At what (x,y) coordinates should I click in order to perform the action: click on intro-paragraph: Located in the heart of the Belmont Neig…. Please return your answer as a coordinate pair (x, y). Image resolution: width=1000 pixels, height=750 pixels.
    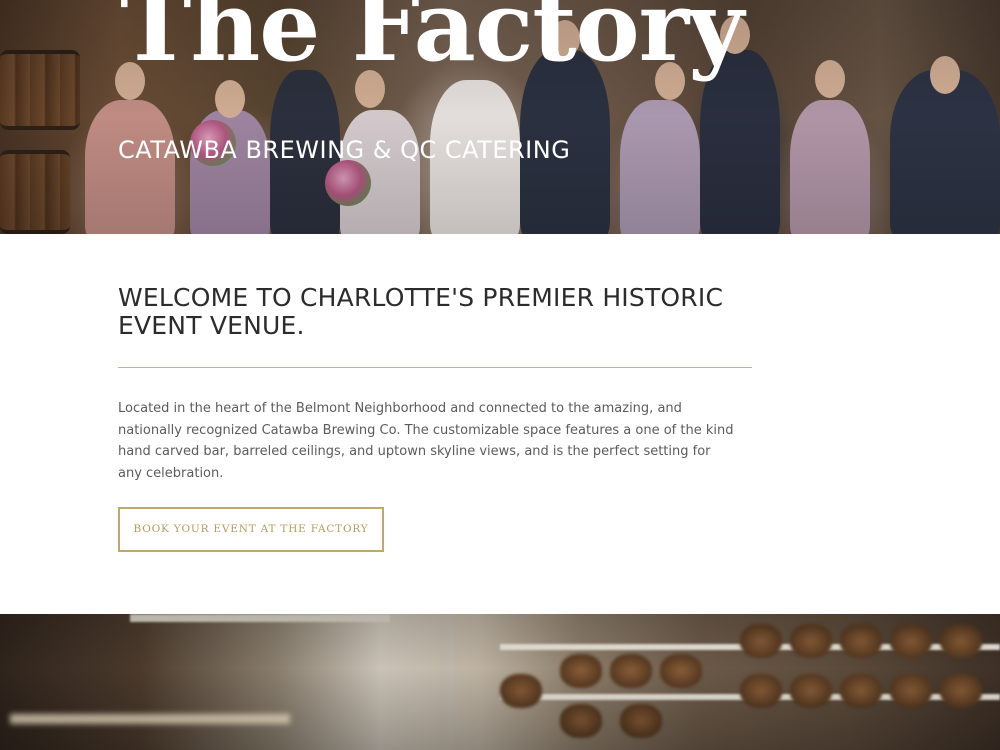
    Looking at the image, I should click on (426, 441).